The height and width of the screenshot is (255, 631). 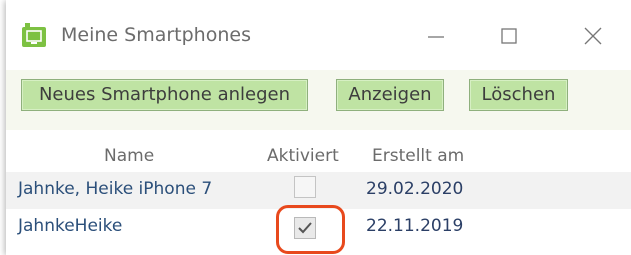 I want to click on row-created-date: 29.02.2020, so click(x=415, y=189).